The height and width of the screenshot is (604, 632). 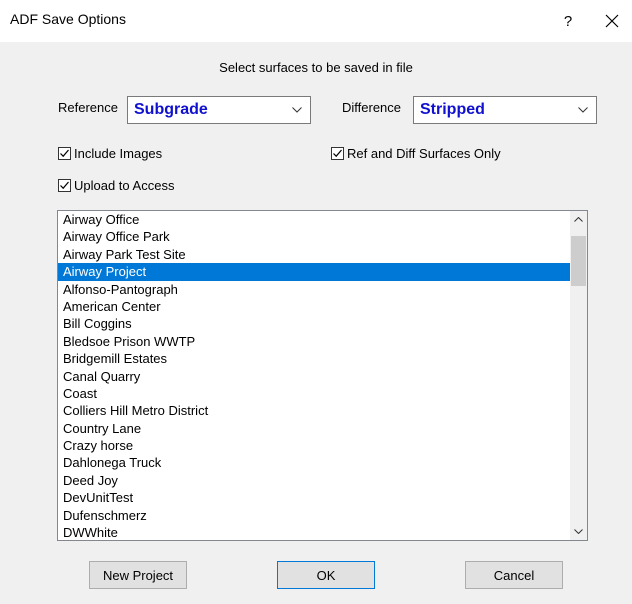 I want to click on cancel-button: Cancel, so click(x=514, y=575).